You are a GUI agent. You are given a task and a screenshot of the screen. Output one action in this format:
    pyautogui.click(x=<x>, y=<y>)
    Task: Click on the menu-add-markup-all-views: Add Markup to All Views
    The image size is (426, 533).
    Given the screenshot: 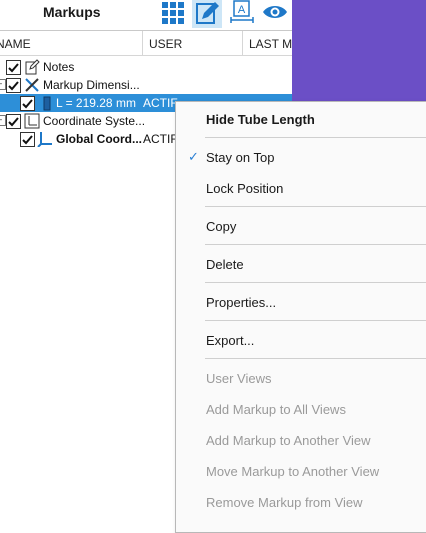 What is the action you would take?
    pyautogui.click(x=276, y=409)
    